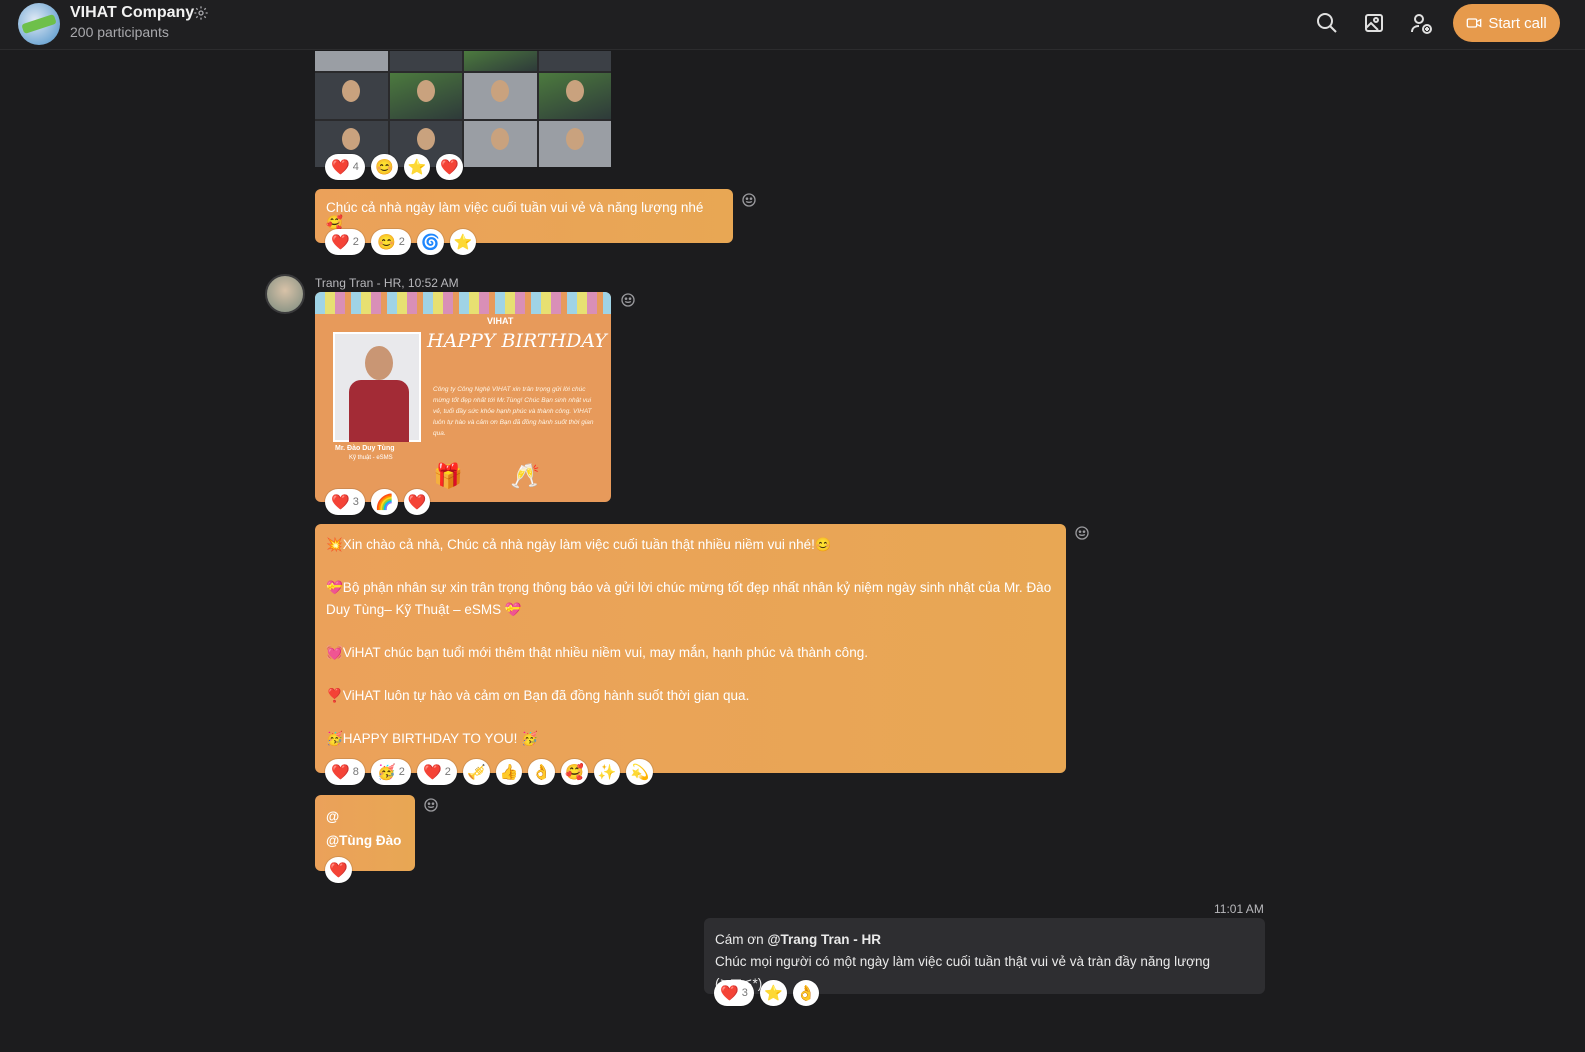 The height and width of the screenshot is (1052, 1585). What do you see at coordinates (448, 476) in the screenshot?
I see `gift-icon: 🎁` at bounding box center [448, 476].